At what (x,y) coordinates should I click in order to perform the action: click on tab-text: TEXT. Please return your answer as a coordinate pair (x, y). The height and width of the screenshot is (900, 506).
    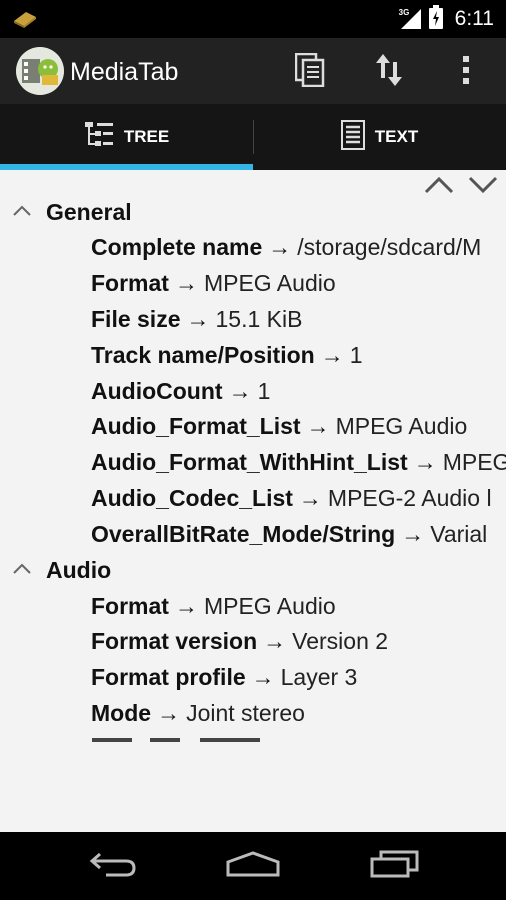
    Looking at the image, I should click on (379, 137).